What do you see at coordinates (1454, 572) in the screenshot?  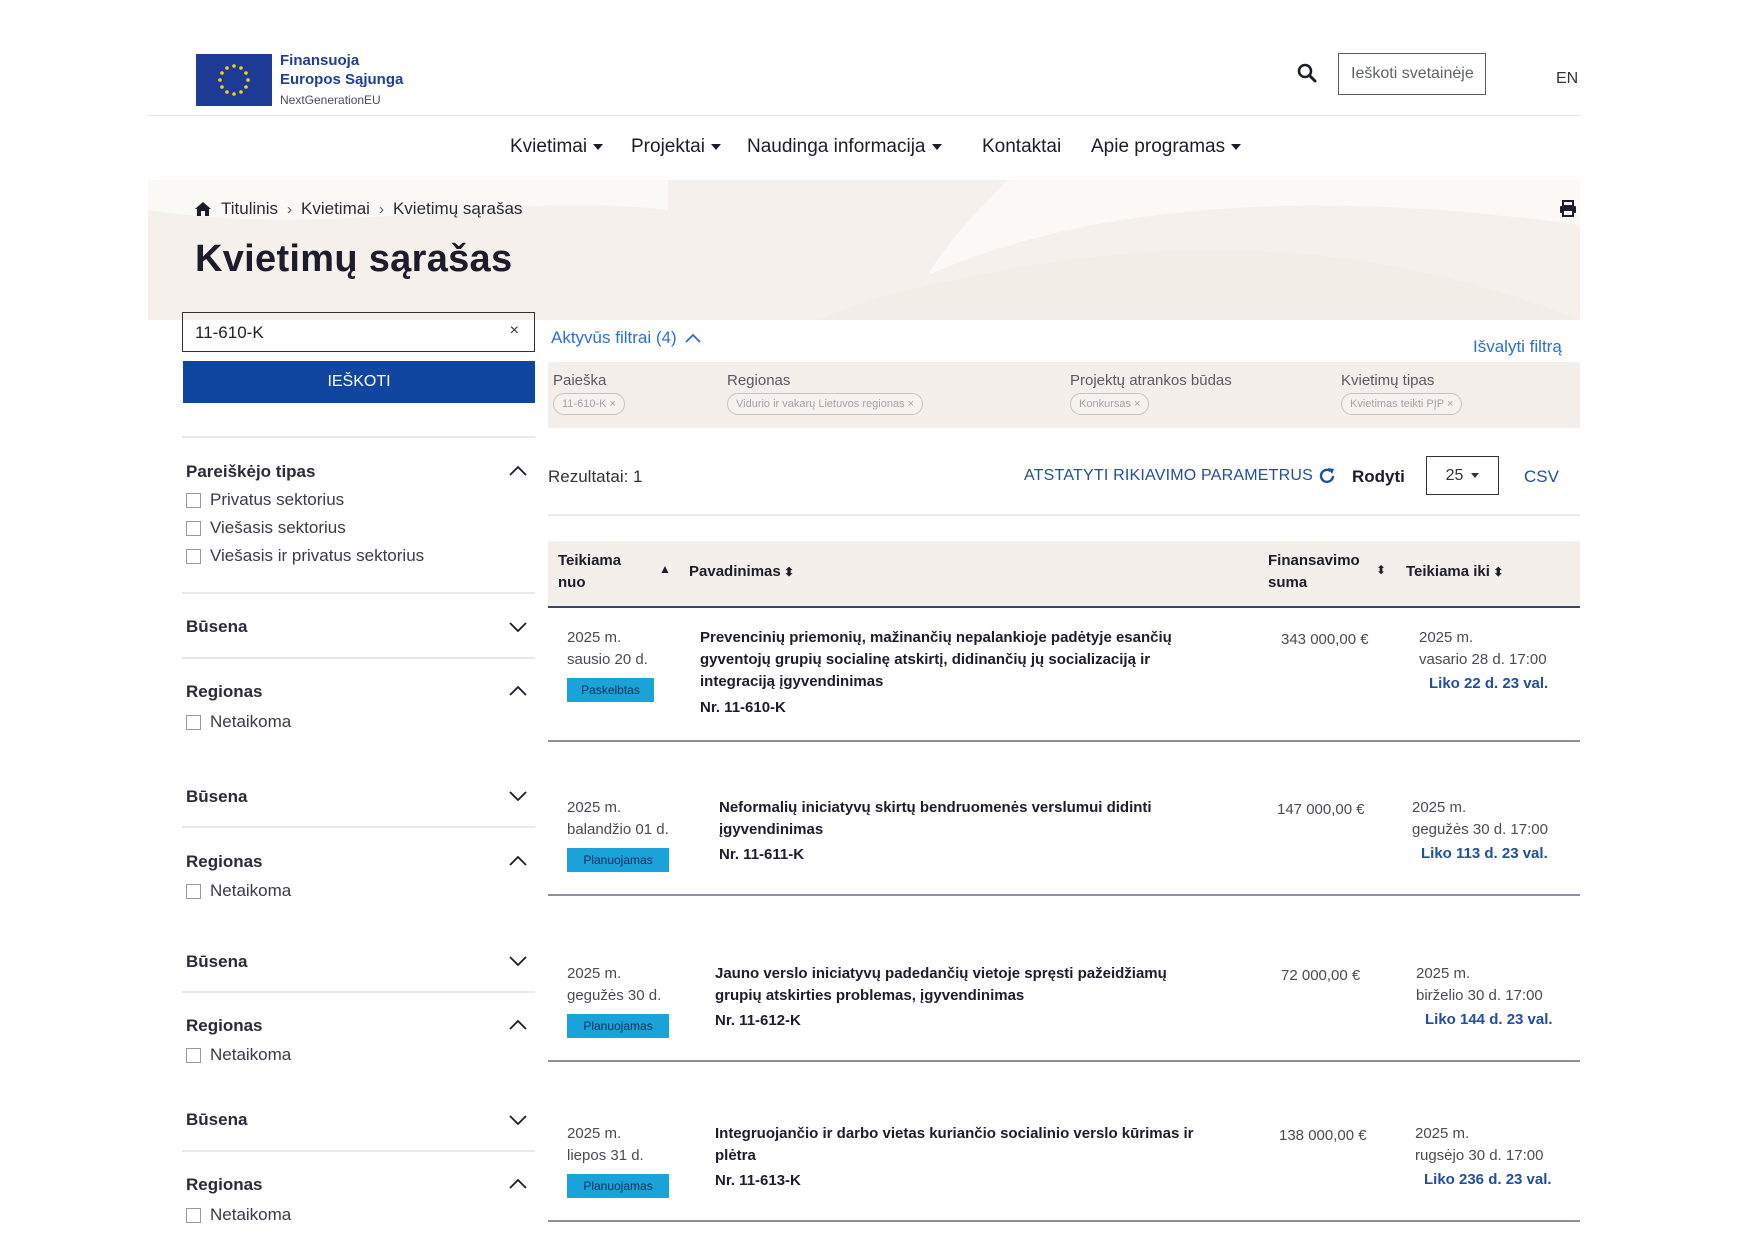 I see `col-header-until: Teikiama iki ⬍` at bounding box center [1454, 572].